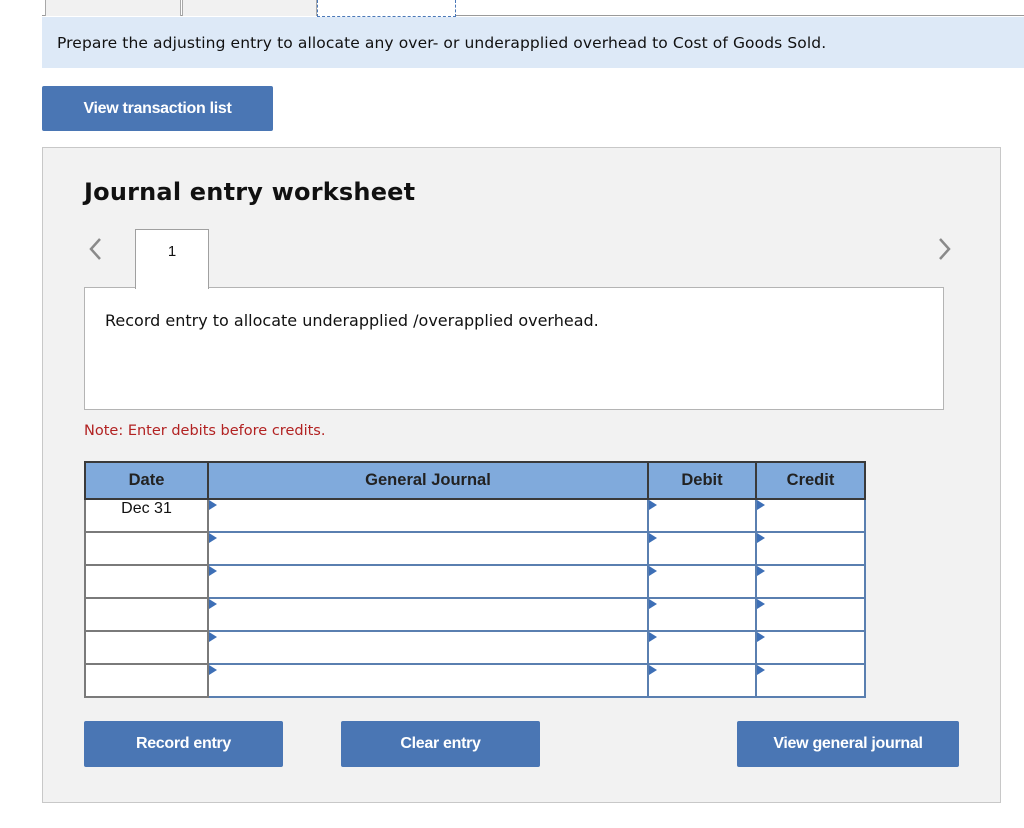 Image resolution: width=1024 pixels, height=828 pixels. Describe the element at coordinates (386, 8) in the screenshot. I see `question-tab-3-active` at that location.